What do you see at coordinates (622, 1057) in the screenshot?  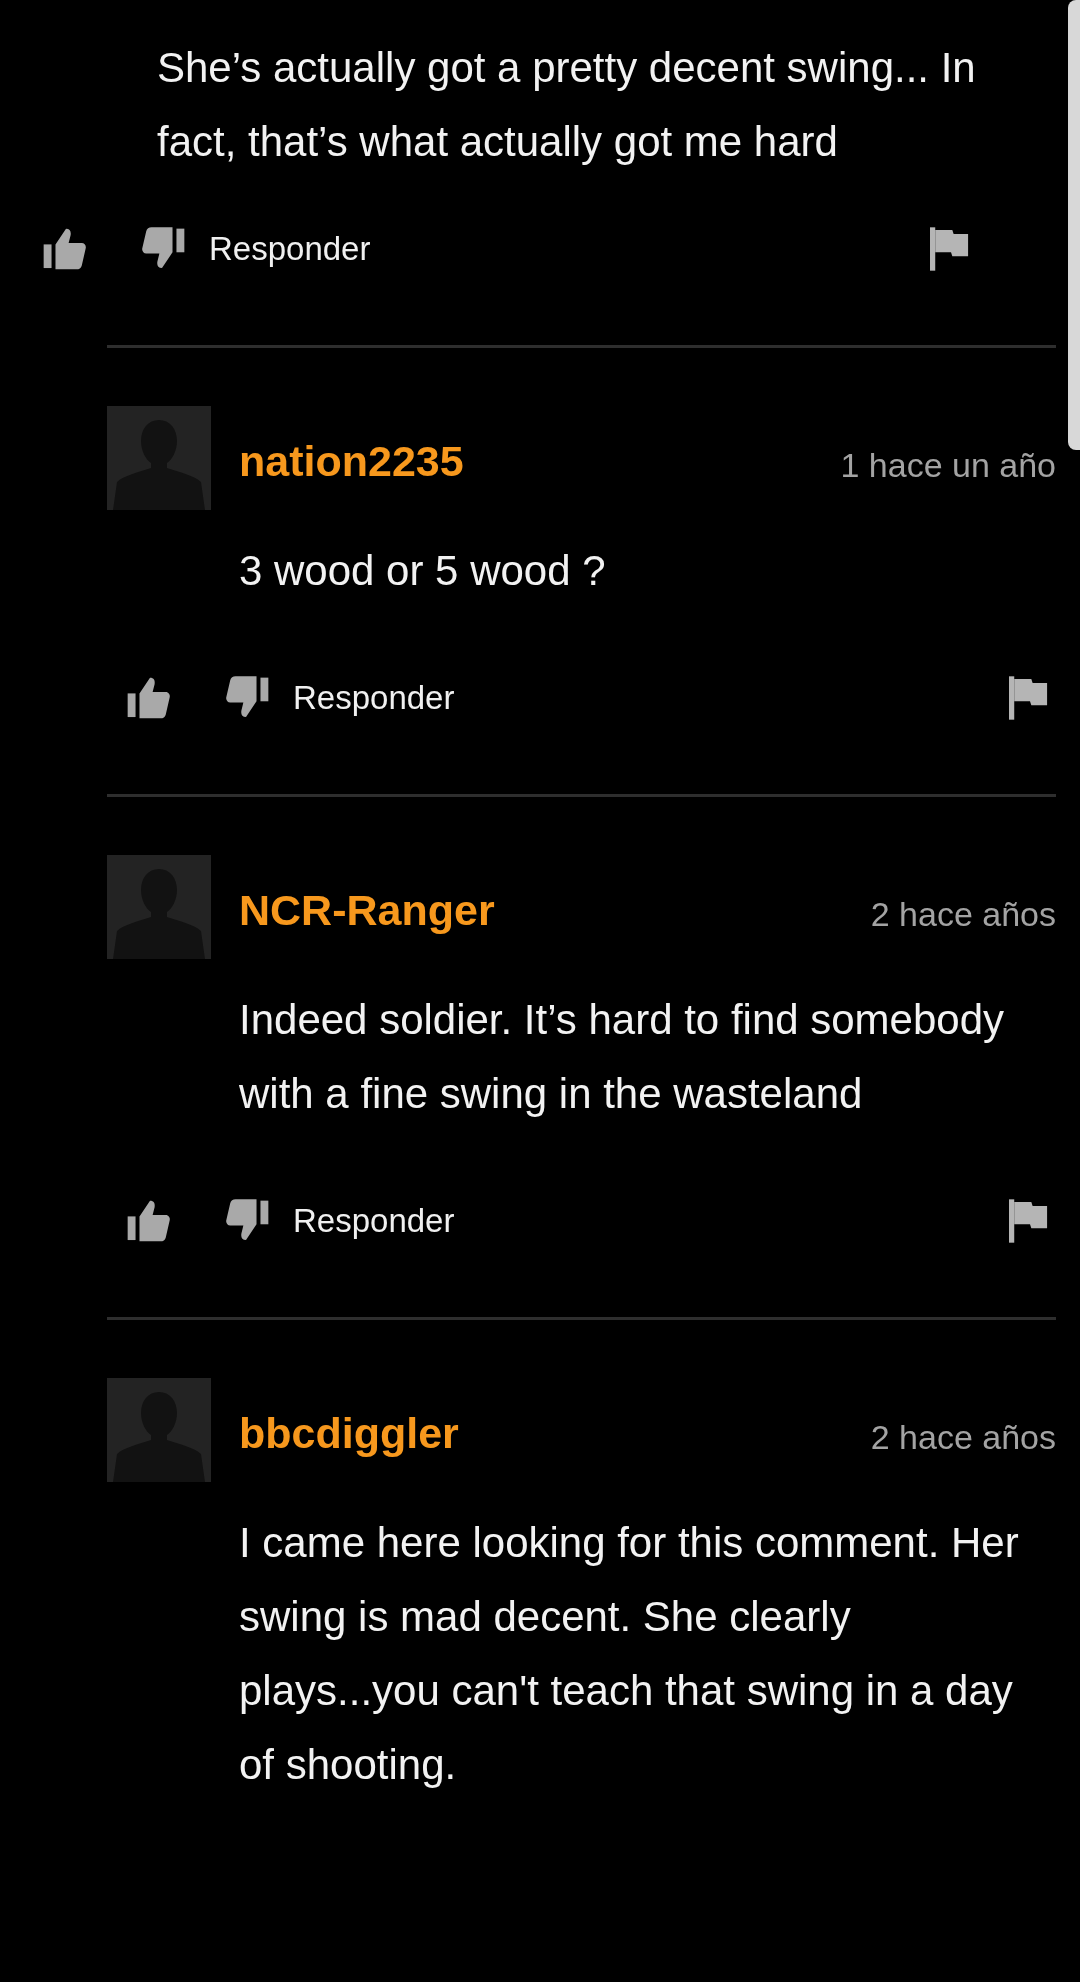 I see `comment-text: Indeed soldier. It’s hard to find somebody with a fine swing in the wasteland` at bounding box center [622, 1057].